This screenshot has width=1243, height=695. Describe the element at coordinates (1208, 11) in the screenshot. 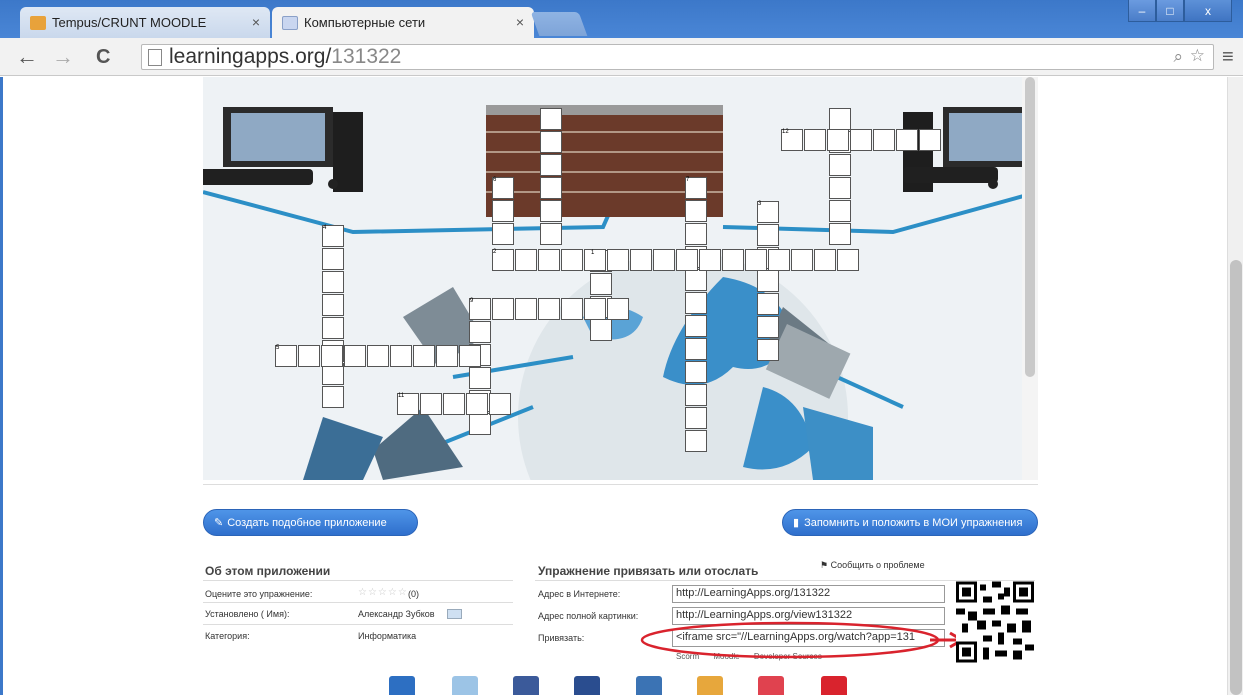

I see `close-window-button: x` at that location.